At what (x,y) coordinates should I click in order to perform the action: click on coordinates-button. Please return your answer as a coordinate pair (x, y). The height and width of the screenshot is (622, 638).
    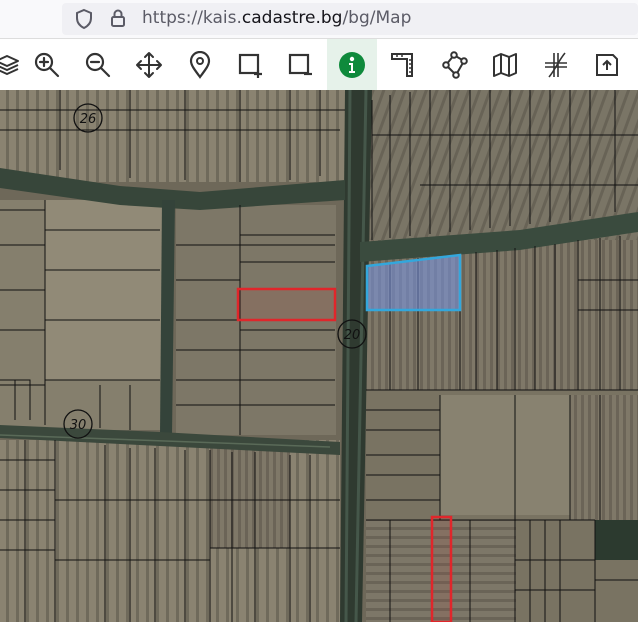
    Looking at the image, I should click on (556, 65).